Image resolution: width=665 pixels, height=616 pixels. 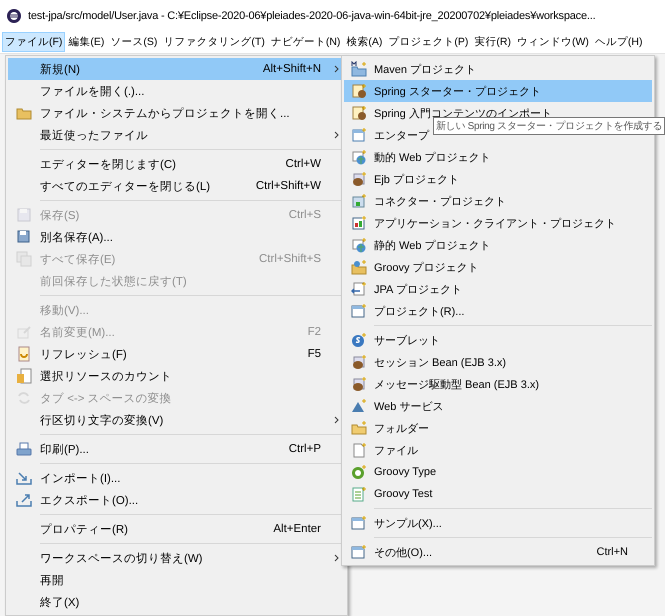 What do you see at coordinates (176, 164) in the screenshot?
I see `menu-item: エディターを閉じます(C) Ctrl+W` at bounding box center [176, 164].